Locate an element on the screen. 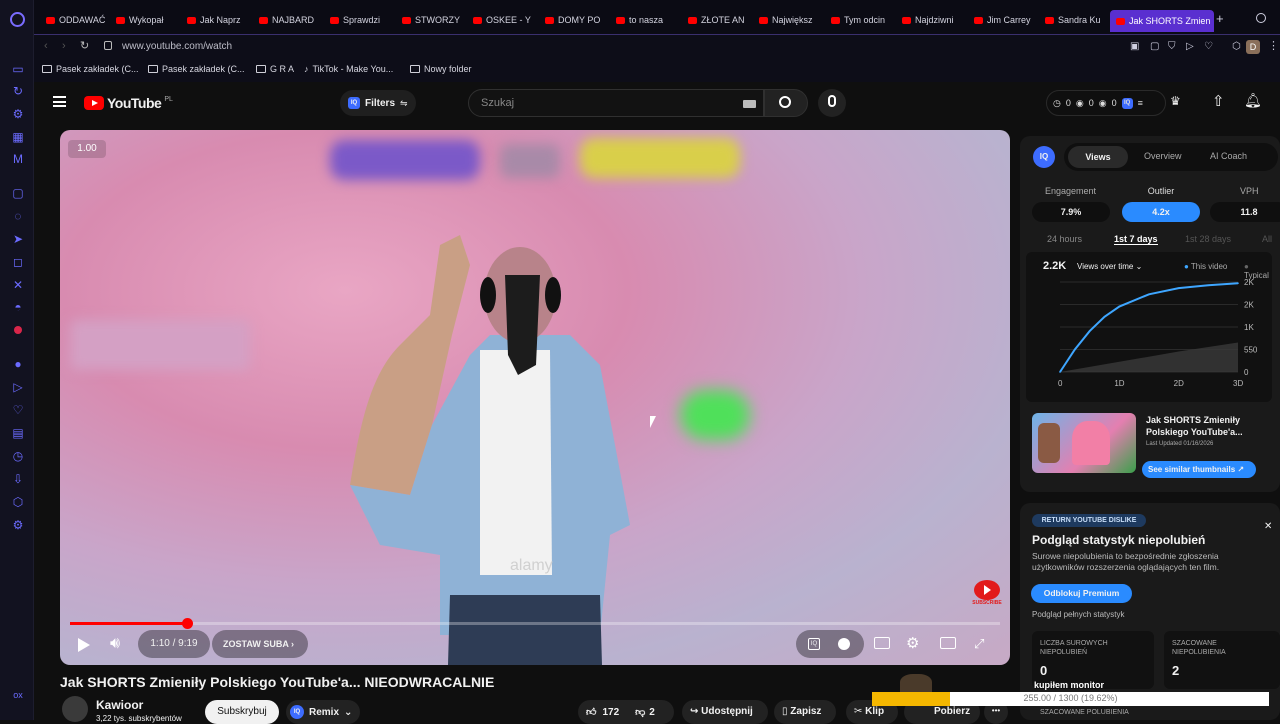 Image resolution: width=1280 pixels, height=724 pixels. vidiq-player-icon: IQ is located at coordinates (814, 644).